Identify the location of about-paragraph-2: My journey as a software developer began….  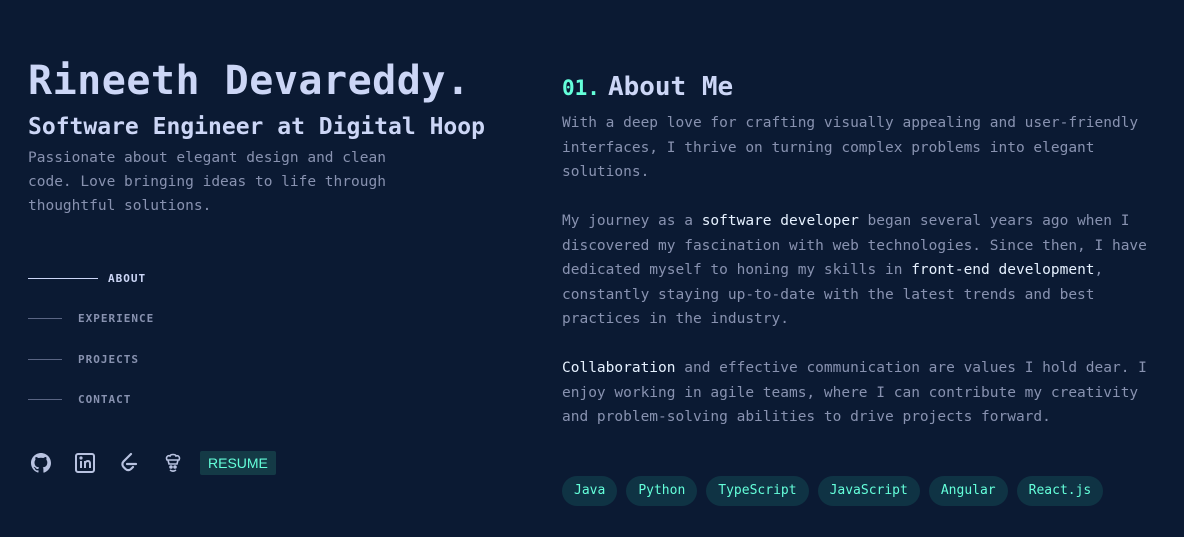
(864, 270).